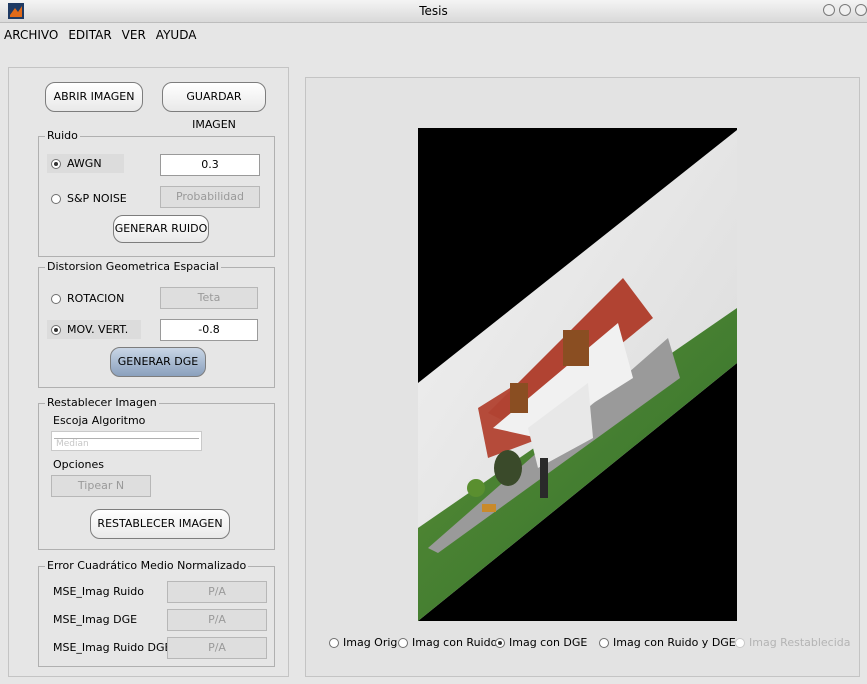 The height and width of the screenshot is (684, 867). I want to click on rotation-radio, so click(56, 298).